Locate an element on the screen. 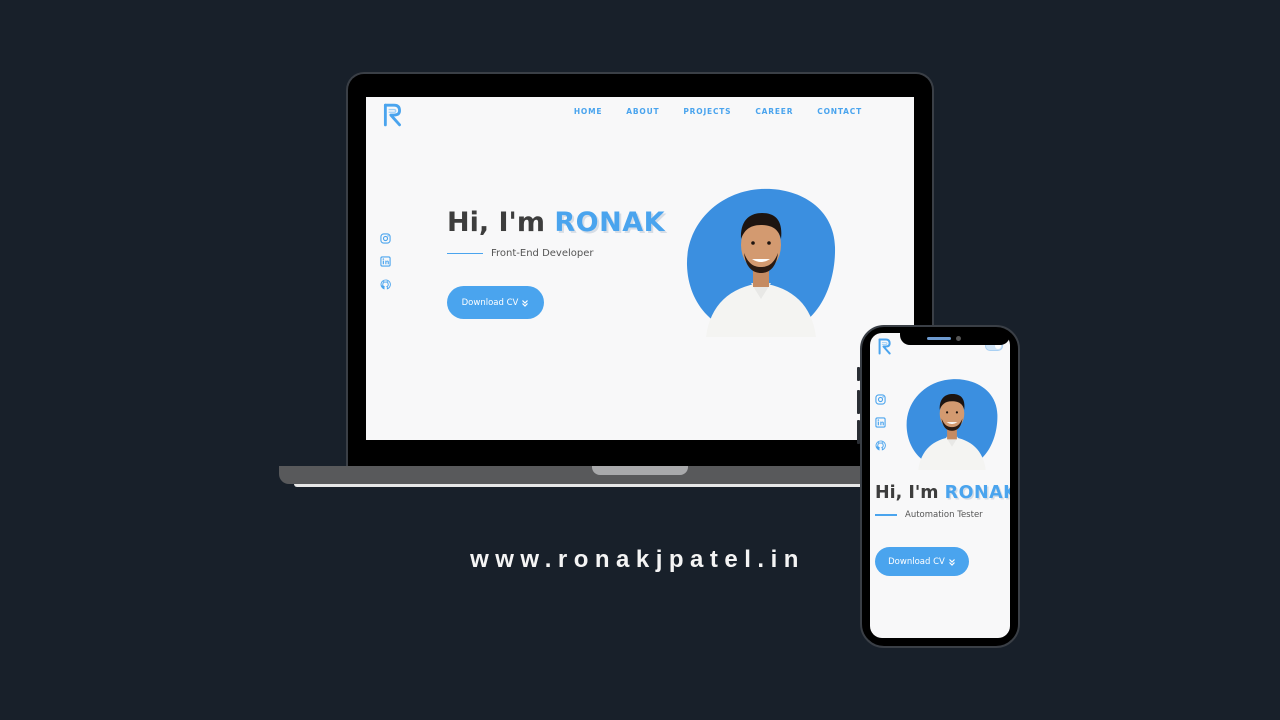 This screenshot has width=1280, height=720. phone-speaker is located at coordinates (939, 338).